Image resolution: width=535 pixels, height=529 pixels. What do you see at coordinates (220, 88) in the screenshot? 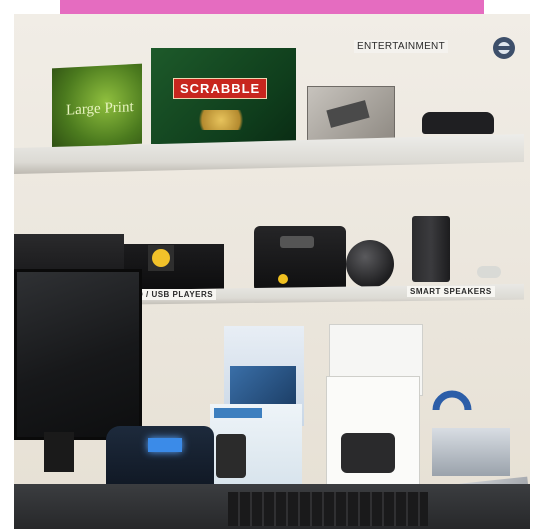
I see `scrabble-title: SCRABBLE` at bounding box center [220, 88].